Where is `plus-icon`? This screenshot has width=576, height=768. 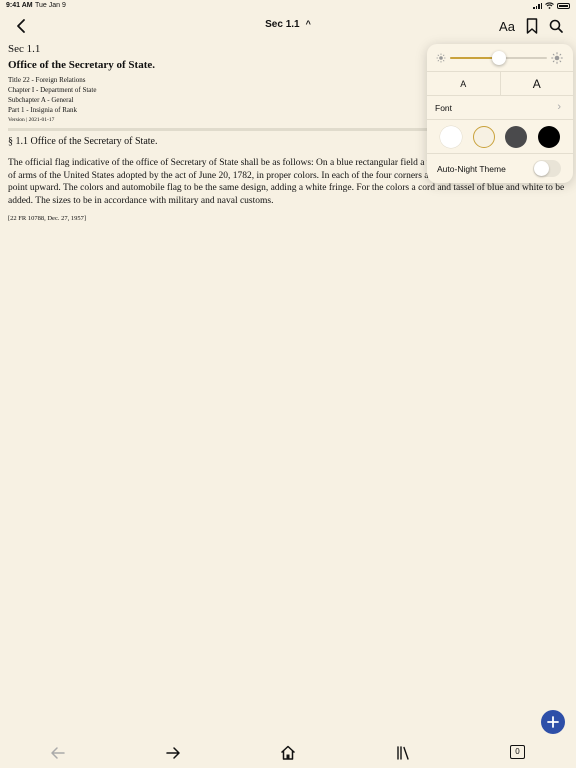 plus-icon is located at coordinates (553, 722).